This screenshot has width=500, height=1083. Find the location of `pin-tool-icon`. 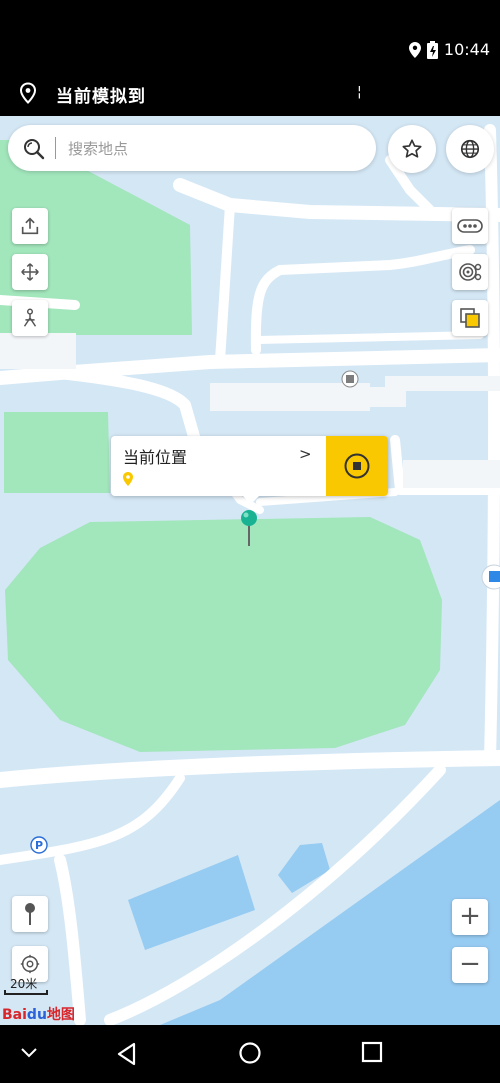

pin-tool-icon is located at coordinates (30, 914).